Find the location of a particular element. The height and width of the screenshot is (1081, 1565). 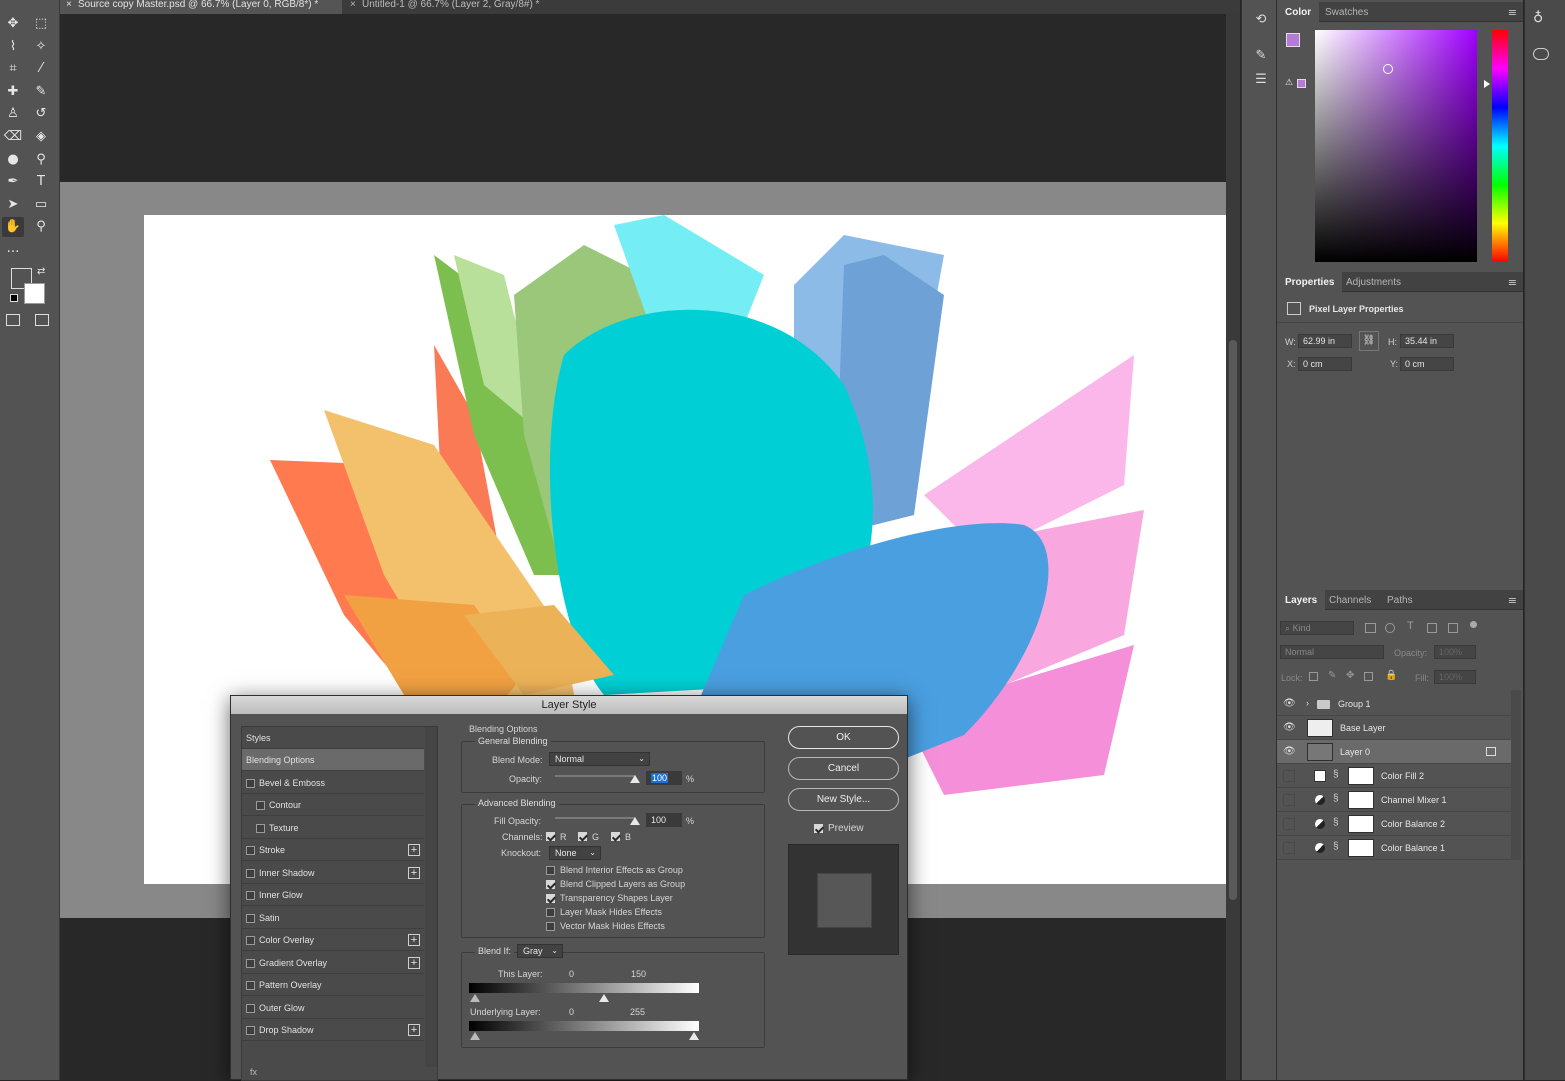

height-field: 35.44 in is located at coordinates (1427, 341).